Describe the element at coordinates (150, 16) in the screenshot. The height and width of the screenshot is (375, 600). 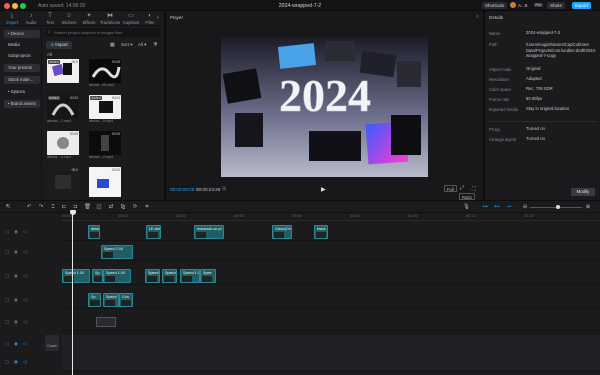
I see `filter-icon: ◐` at that location.